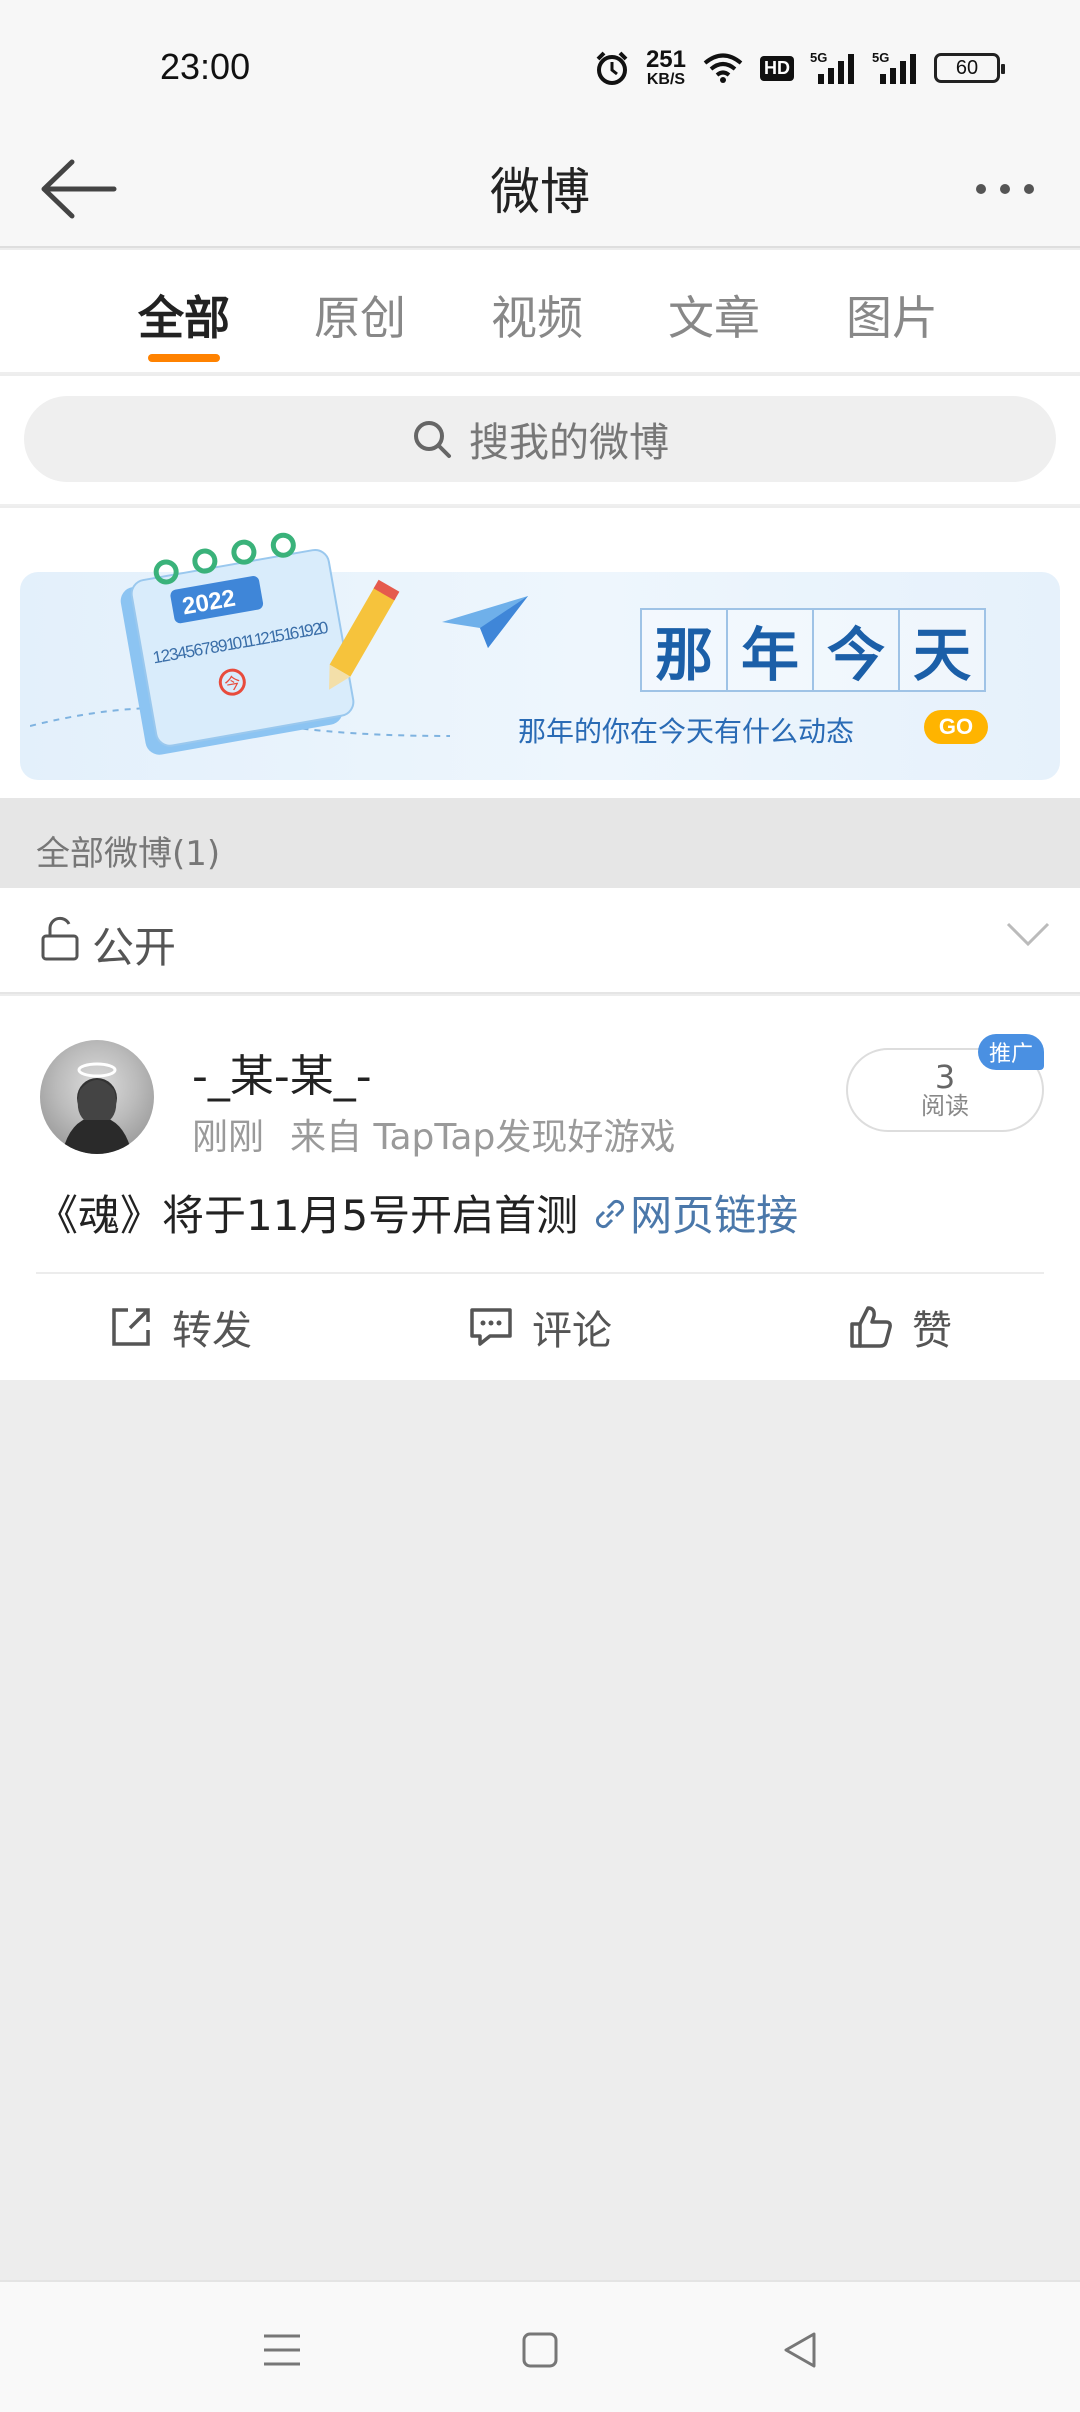 Image resolution: width=1080 pixels, height=2412 pixels. I want to click on more-button, so click(1005, 189).